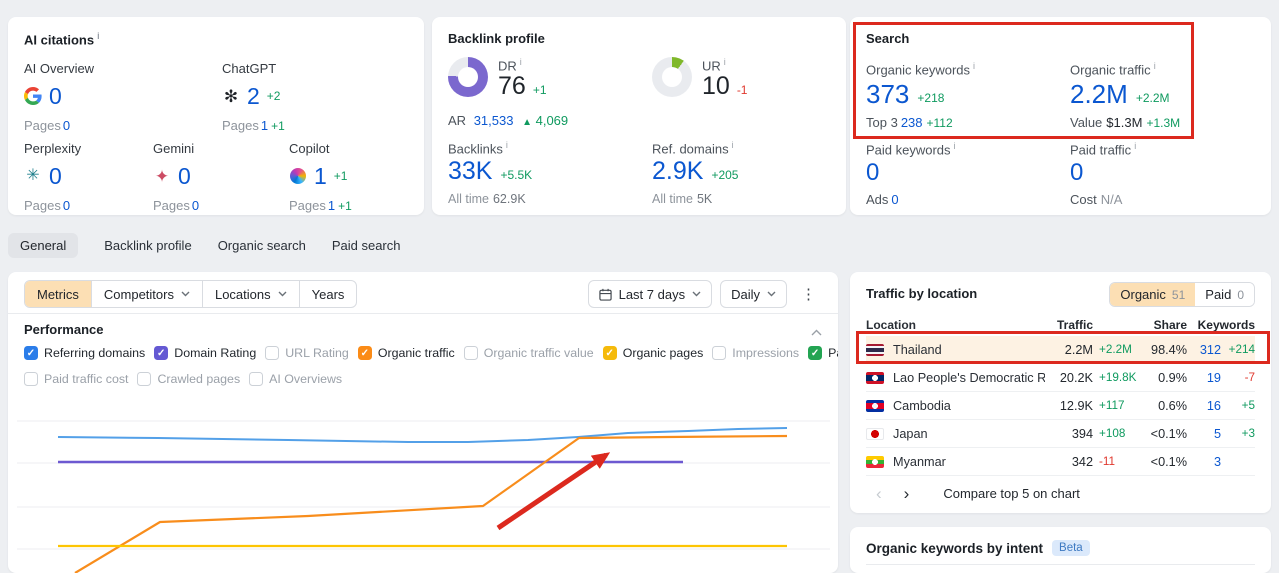 This screenshot has width=1279, height=573. I want to click on compare-top5-button: Compare top 5 on chart, so click(1011, 493).